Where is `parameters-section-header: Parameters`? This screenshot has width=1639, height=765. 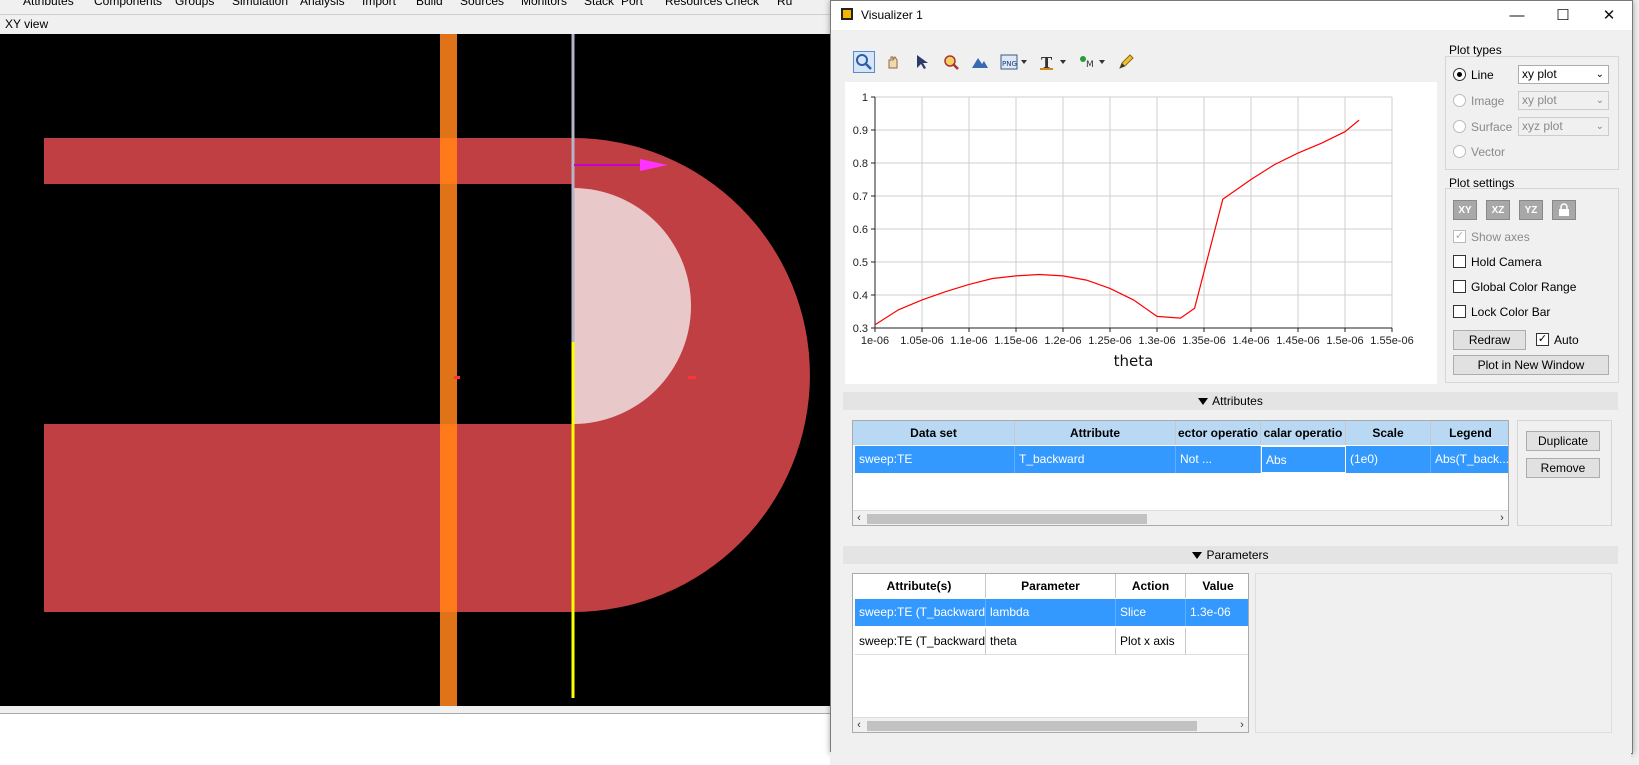 parameters-section-header: Parameters is located at coordinates (1230, 555).